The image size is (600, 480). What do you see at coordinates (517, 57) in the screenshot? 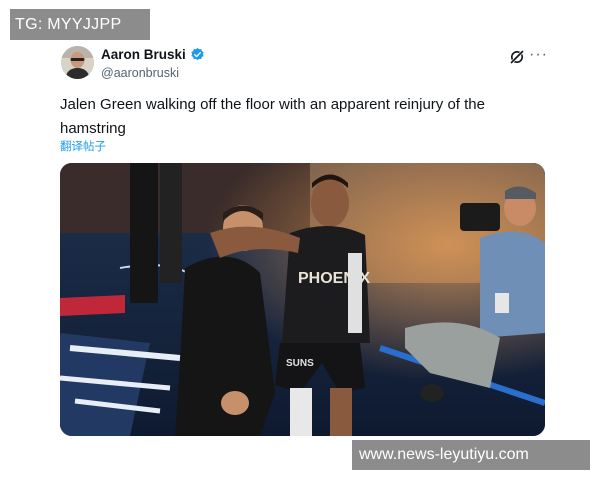
I see `grok-icon` at bounding box center [517, 57].